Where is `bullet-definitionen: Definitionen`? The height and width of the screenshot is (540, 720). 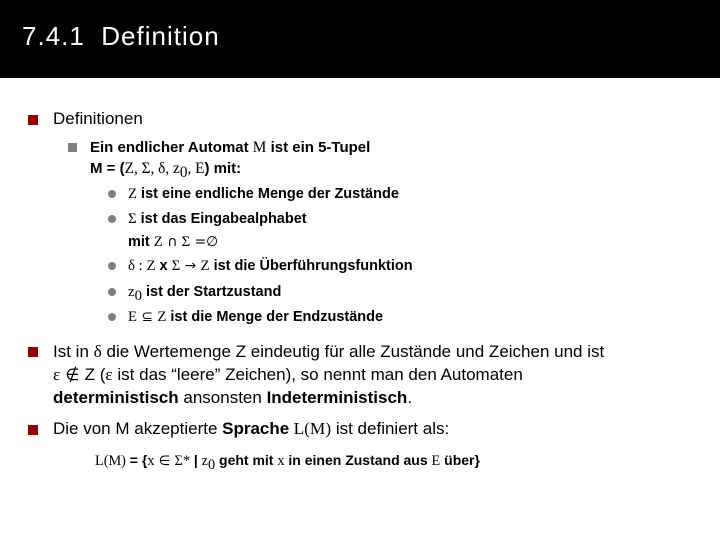
bullet-definitionen: Definitionen is located at coordinates (360, 119).